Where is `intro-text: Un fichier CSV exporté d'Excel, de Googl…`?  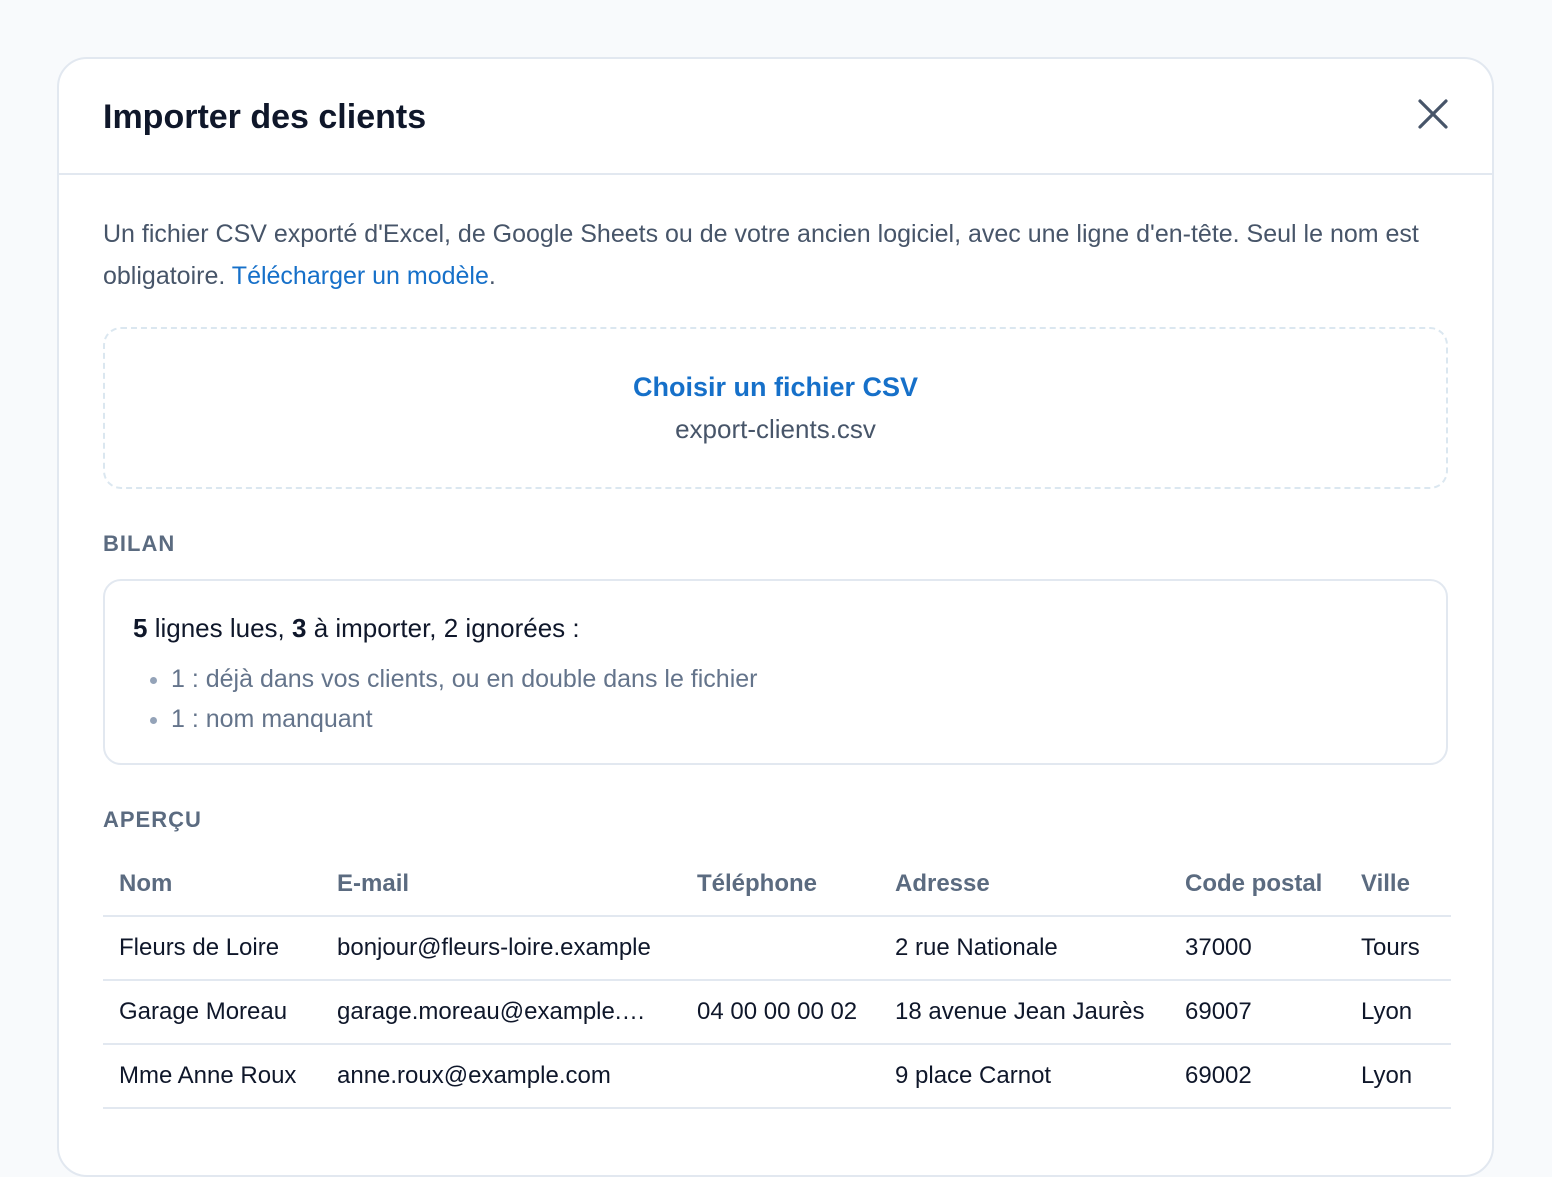 intro-text: Un fichier CSV exporté d'Excel, de Googl… is located at coordinates (778, 255).